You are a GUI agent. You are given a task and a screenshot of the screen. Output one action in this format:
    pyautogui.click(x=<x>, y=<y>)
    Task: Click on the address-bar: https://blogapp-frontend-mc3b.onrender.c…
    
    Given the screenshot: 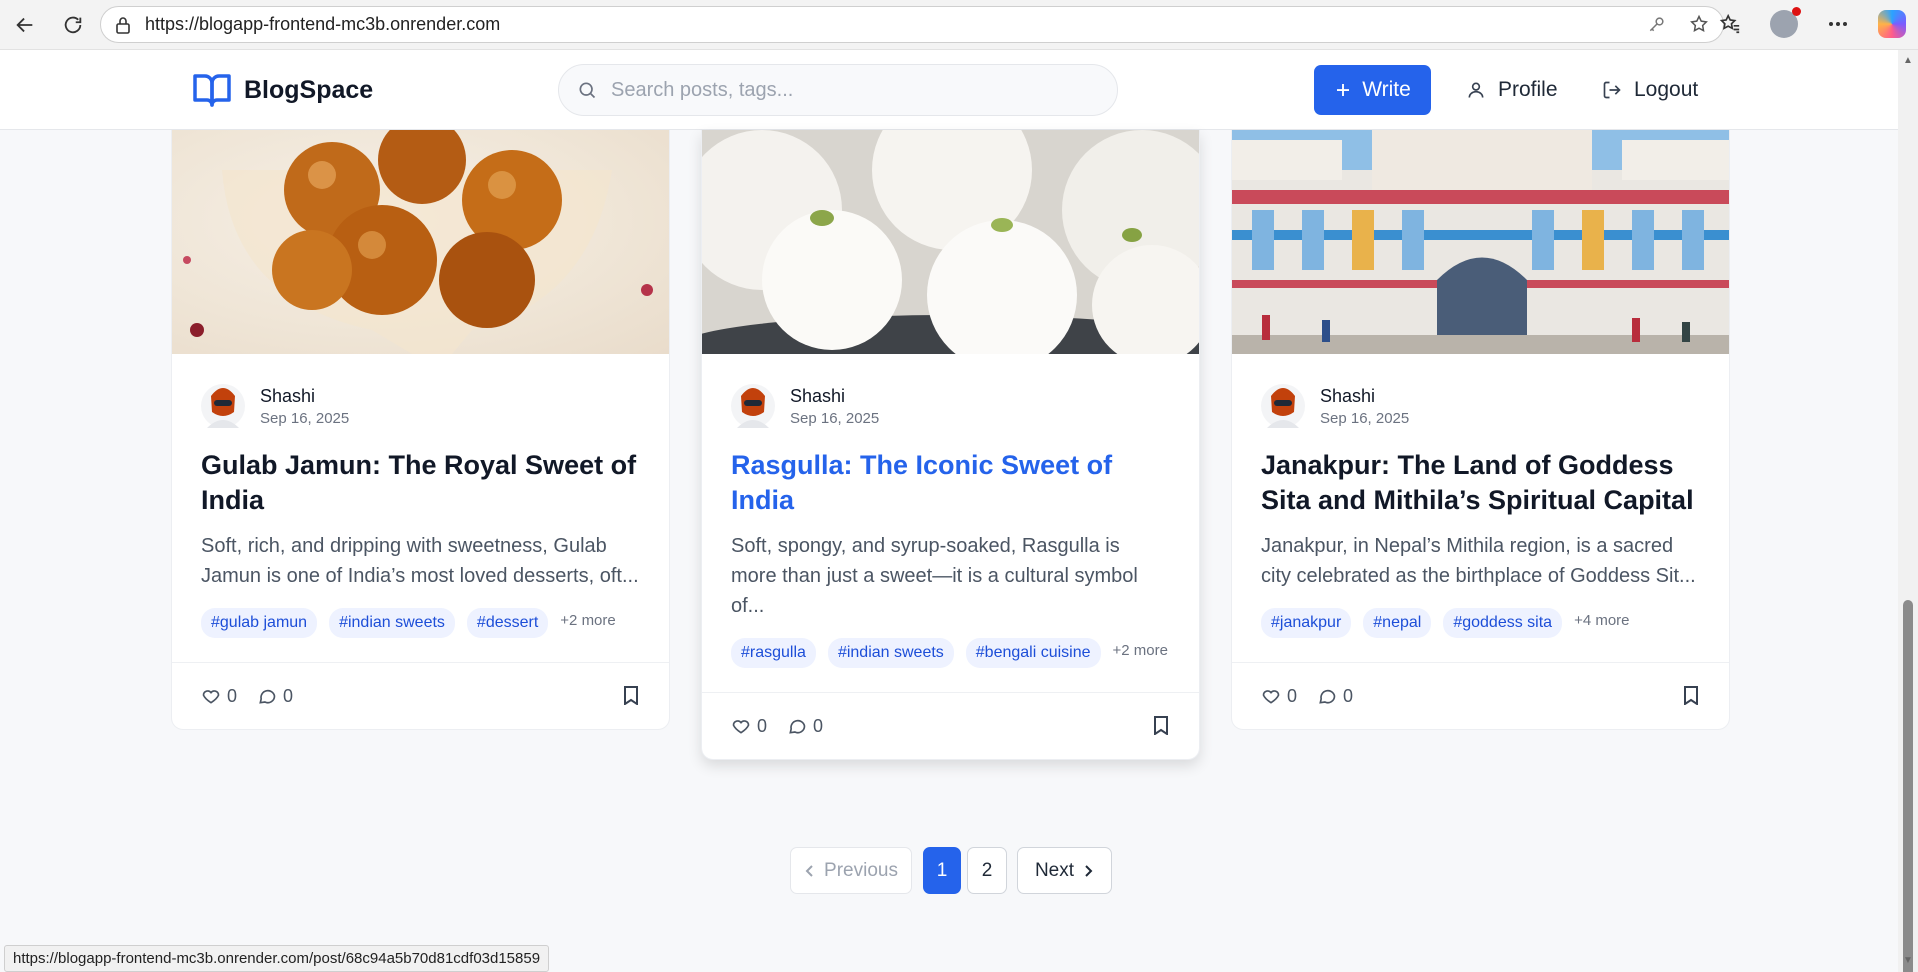 What is the action you would take?
    pyautogui.click(x=912, y=24)
    